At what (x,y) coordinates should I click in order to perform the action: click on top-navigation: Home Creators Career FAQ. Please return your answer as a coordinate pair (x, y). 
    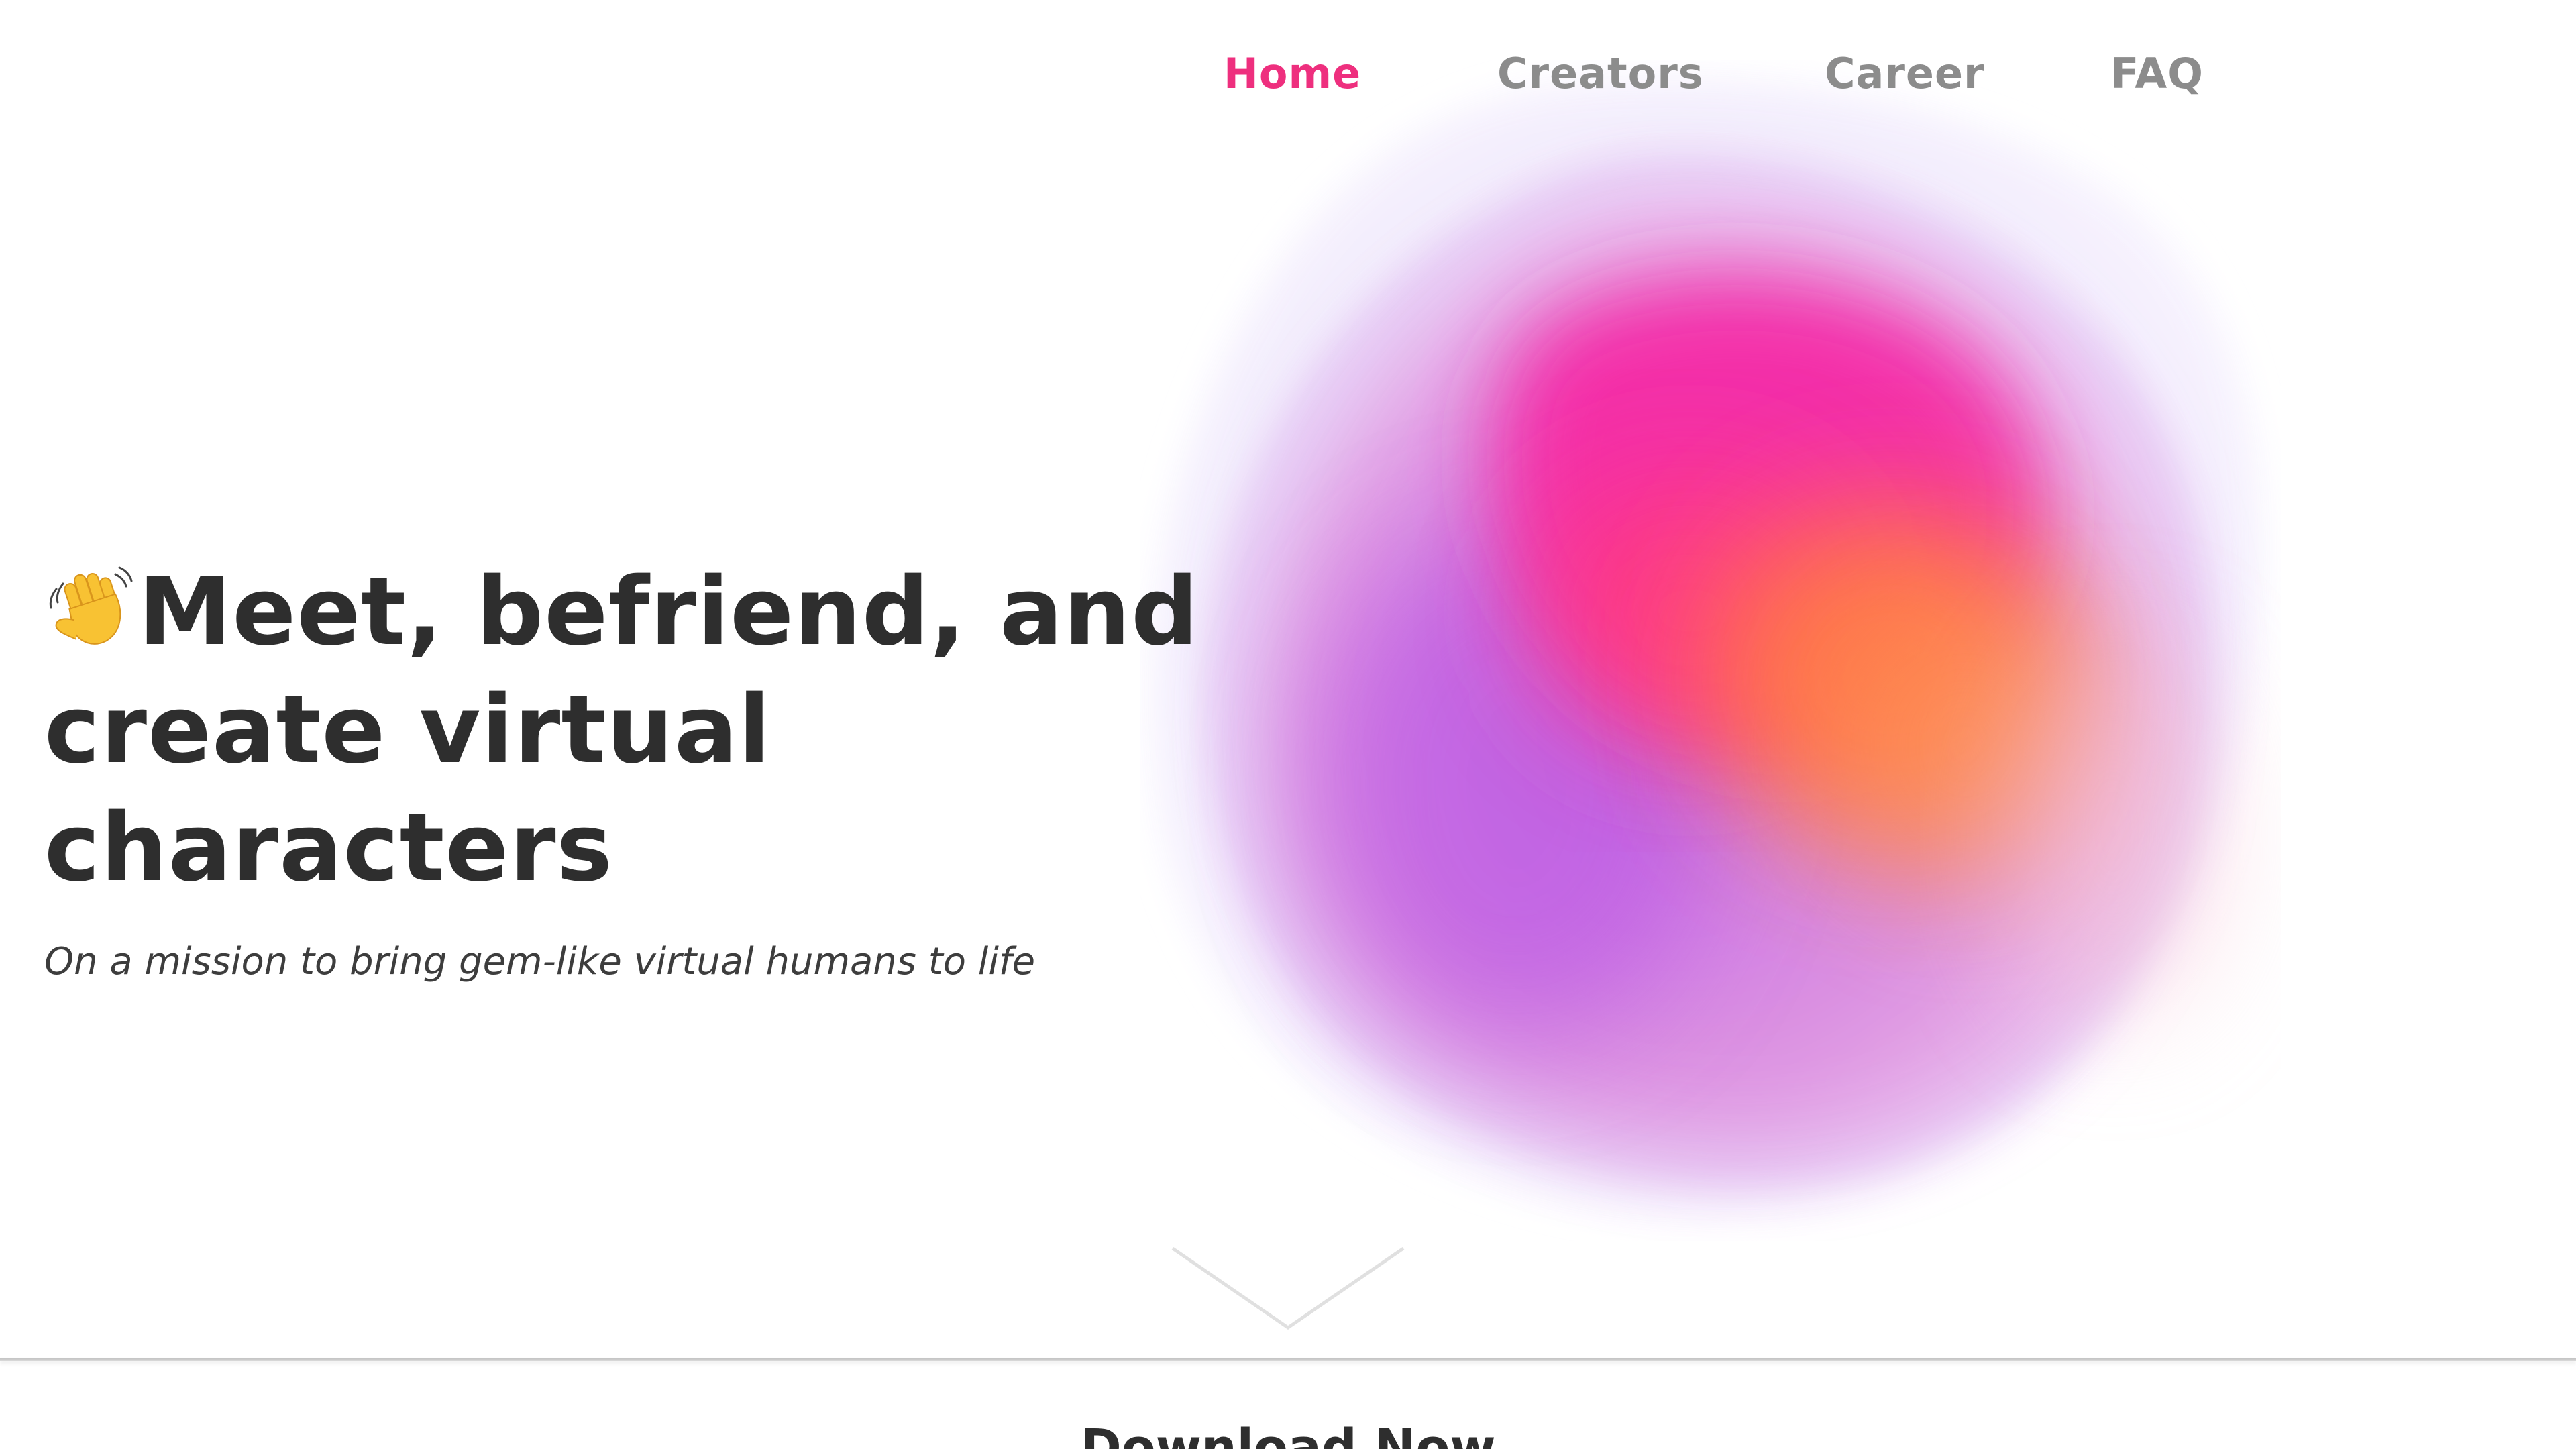
    Looking at the image, I should click on (1288, 74).